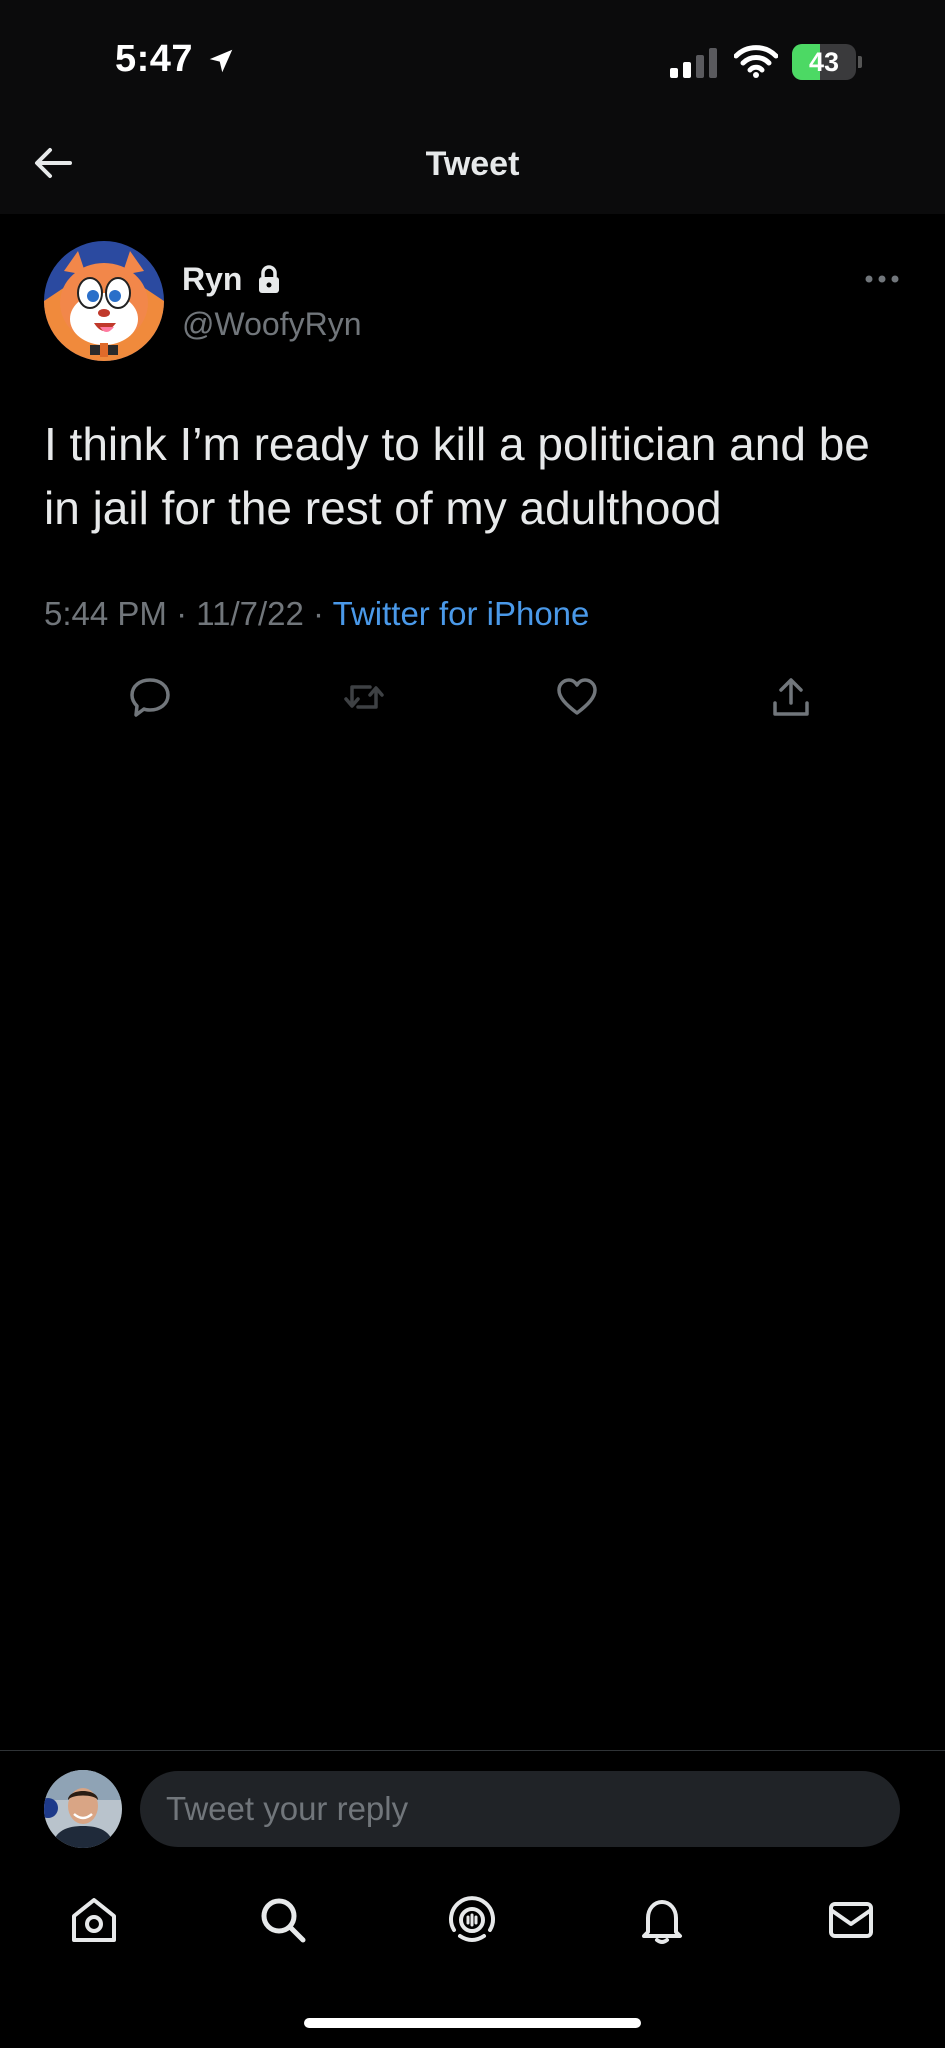 This screenshot has height=2048, width=945. Describe the element at coordinates (150, 697) in the screenshot. I see `reply-icon` at that location.